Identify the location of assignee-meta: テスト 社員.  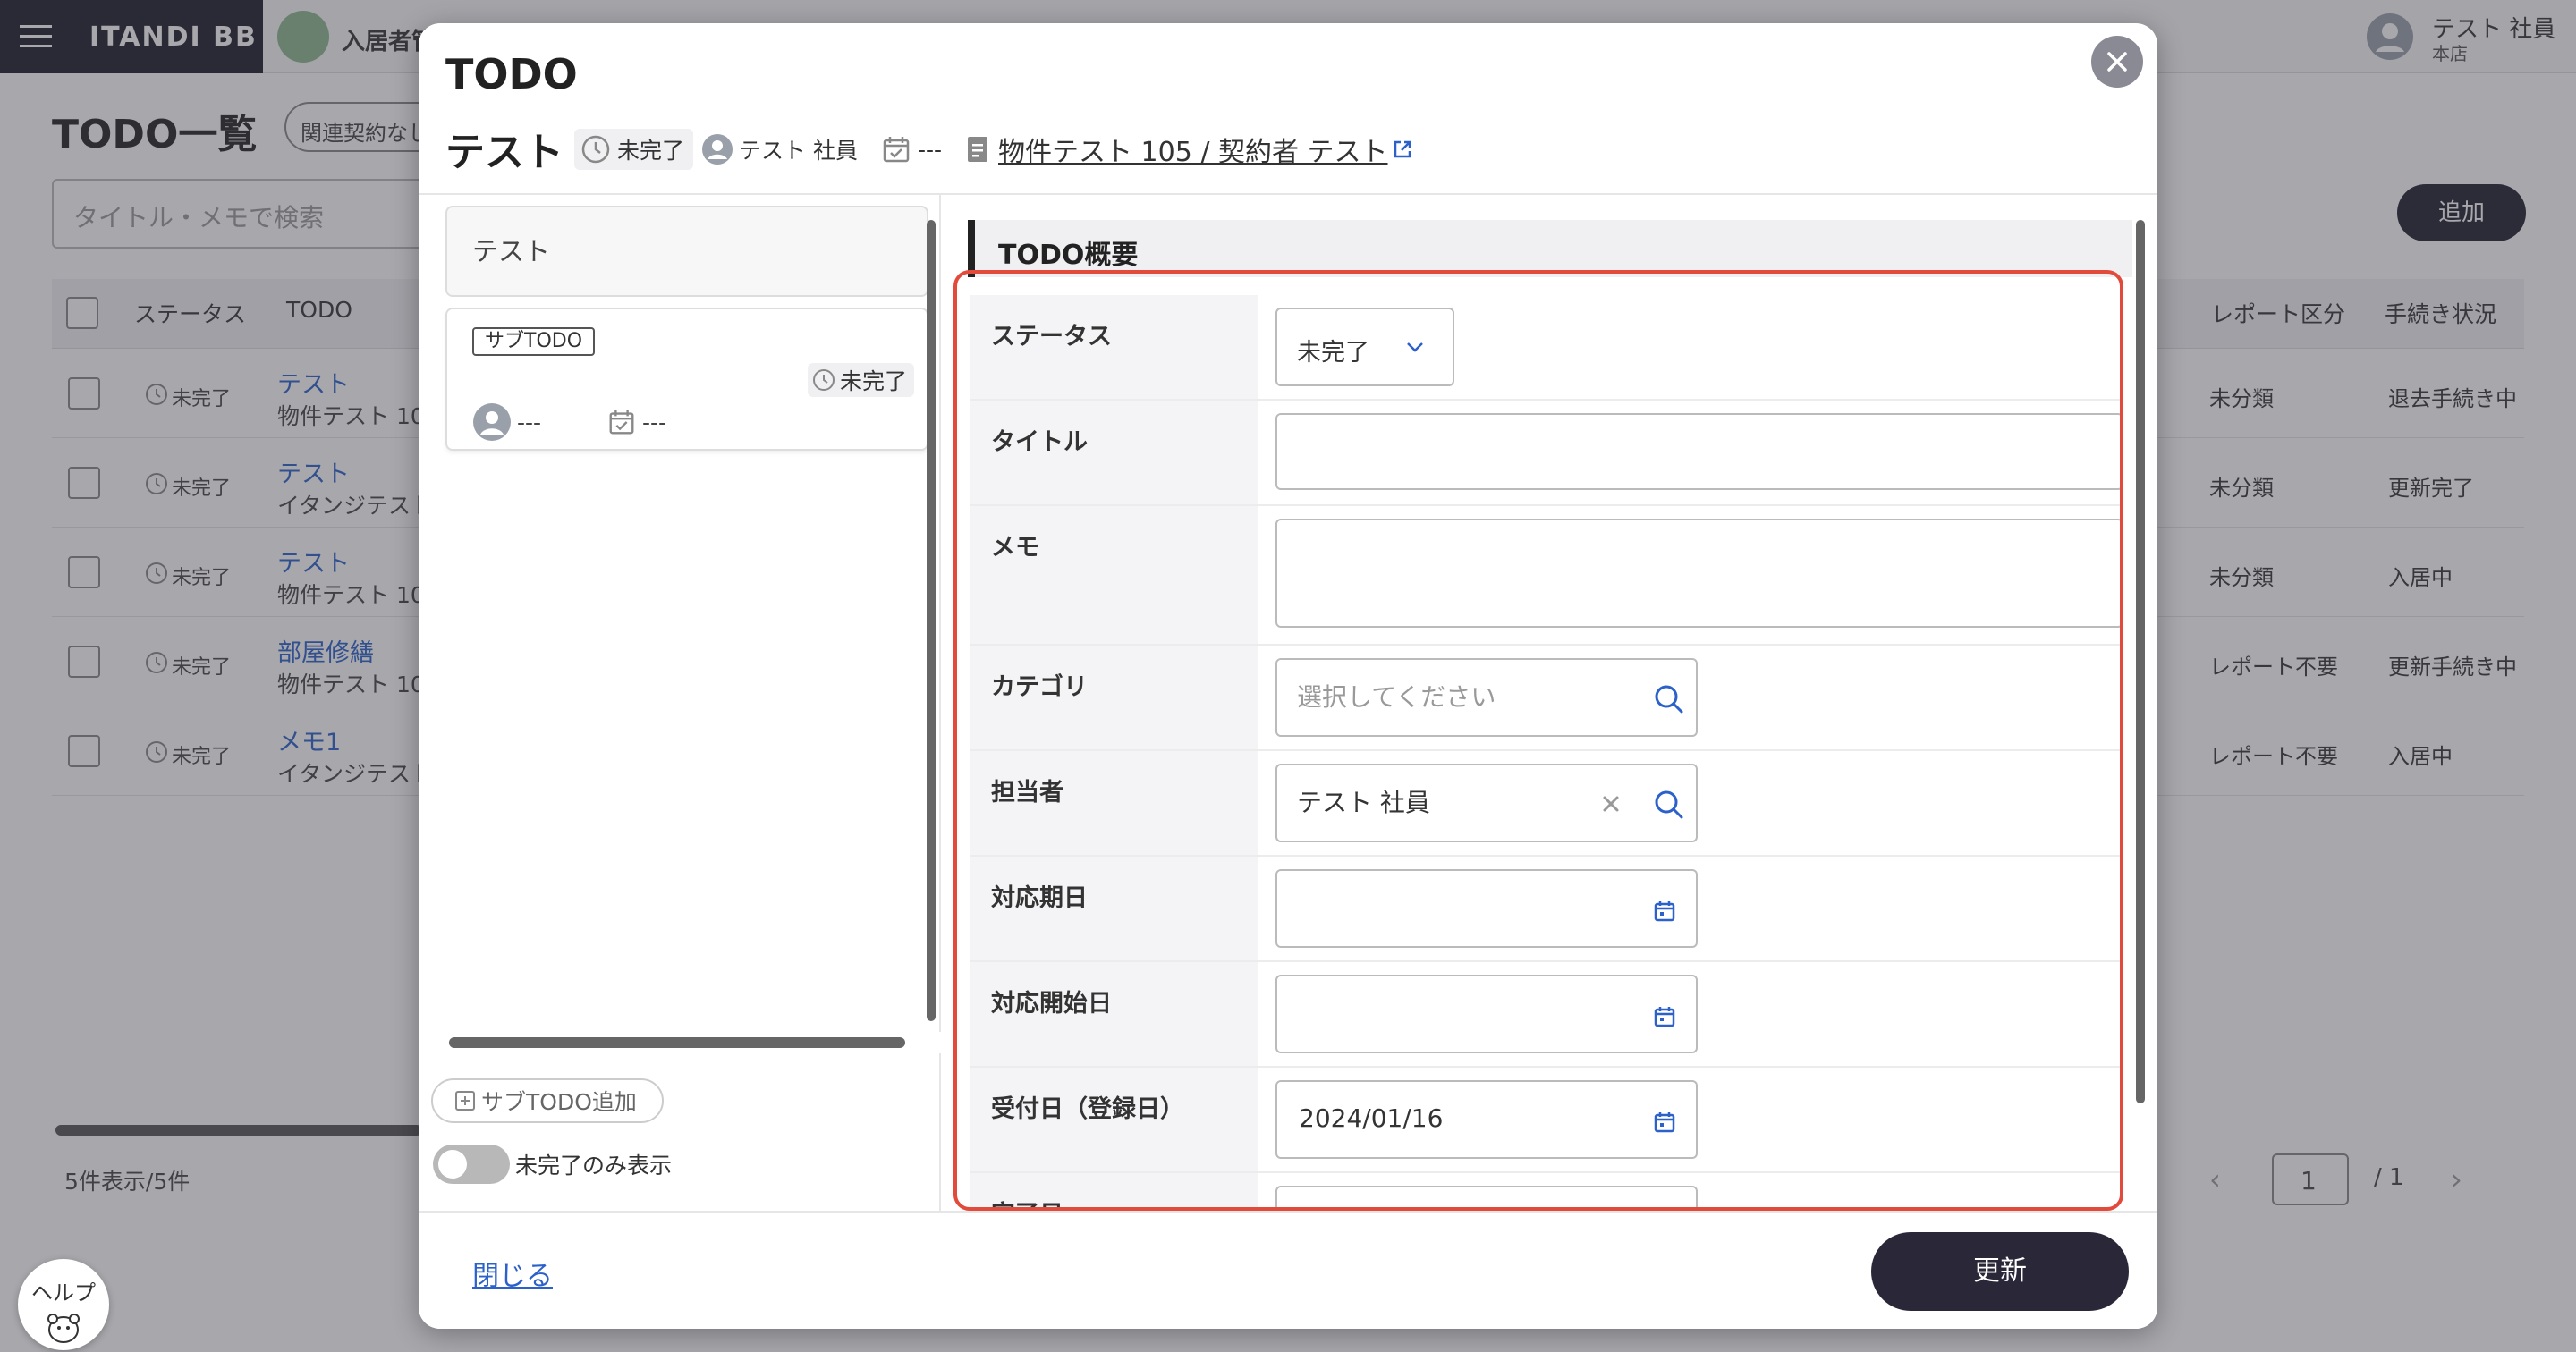
(779, 149).